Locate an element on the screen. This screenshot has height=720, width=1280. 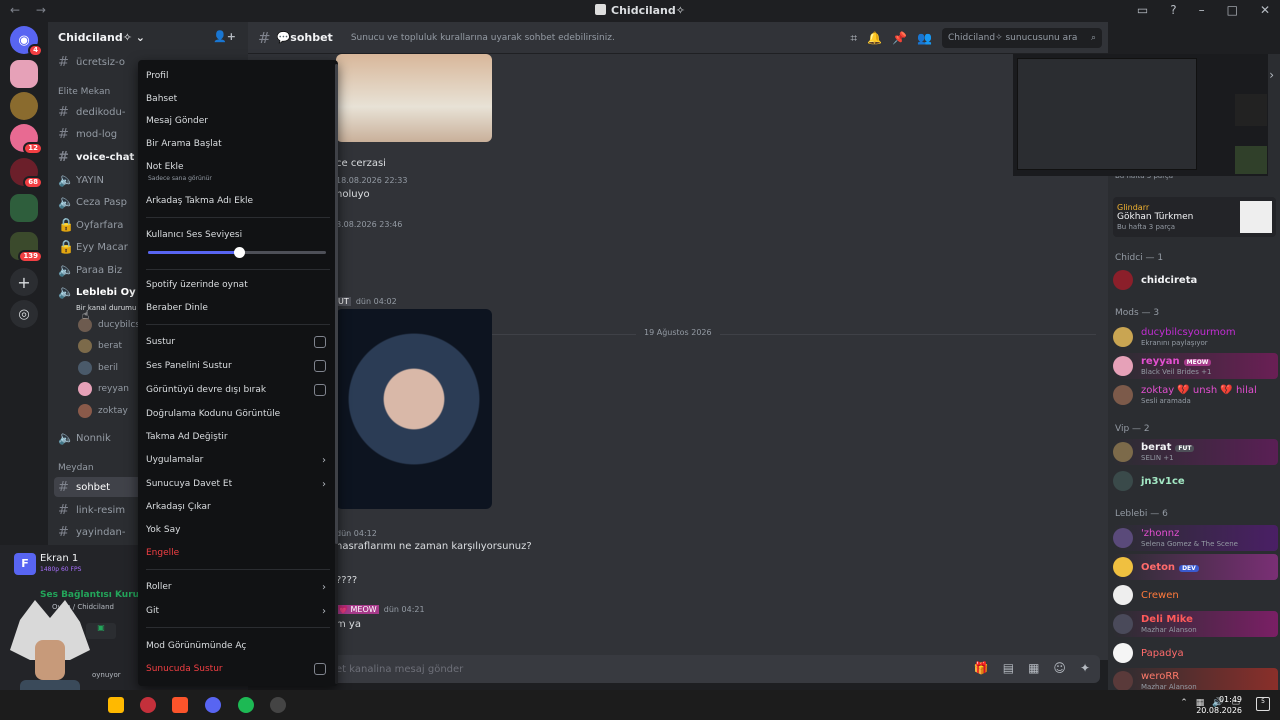
menu-engelle: Engelle is located at coordinates (238, 553).